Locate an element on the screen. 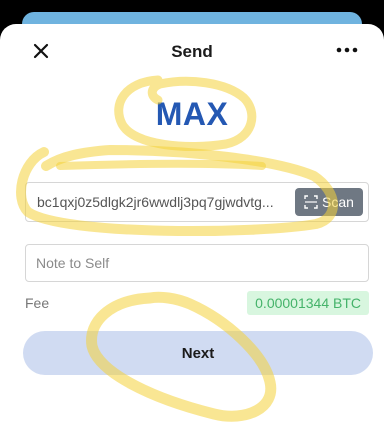  amount-max: MAX is located at coordinates (192, 114).